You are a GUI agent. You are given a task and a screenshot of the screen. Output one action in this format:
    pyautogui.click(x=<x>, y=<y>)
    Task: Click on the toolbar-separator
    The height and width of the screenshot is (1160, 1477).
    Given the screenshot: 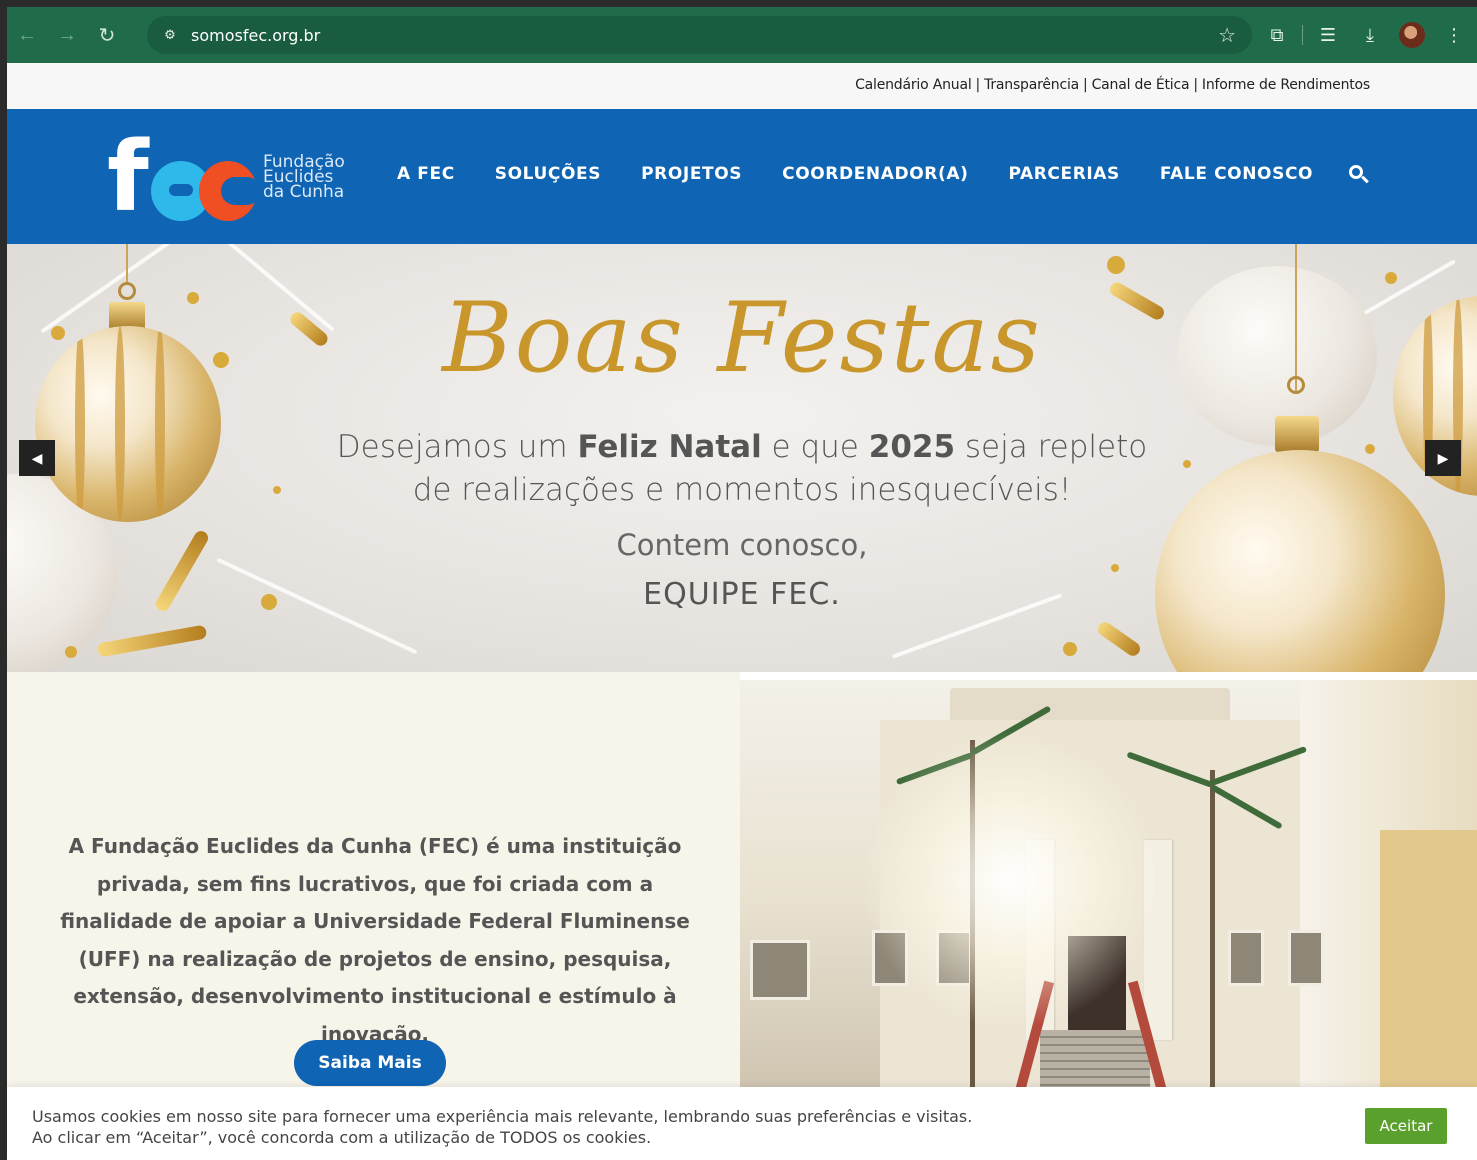 What is the action you would take?
    pyautogui.click(x=1302, y=35)
    